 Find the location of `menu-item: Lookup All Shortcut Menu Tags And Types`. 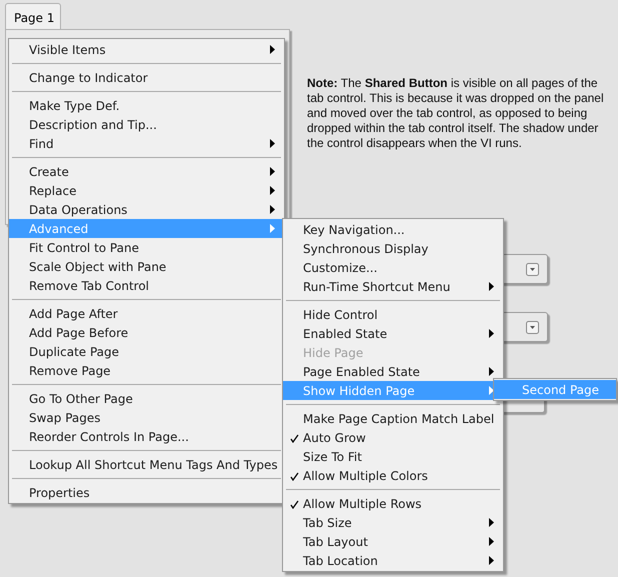

menu-item: Lookup All Shortcut Menu Tags And Types is located at coordinates (146, 464).